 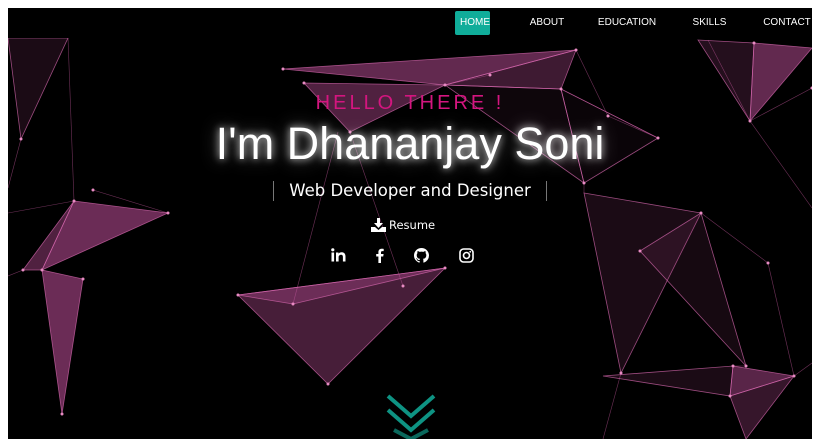 I want to click on resume-label: Resume, so click(x=412, y=225).